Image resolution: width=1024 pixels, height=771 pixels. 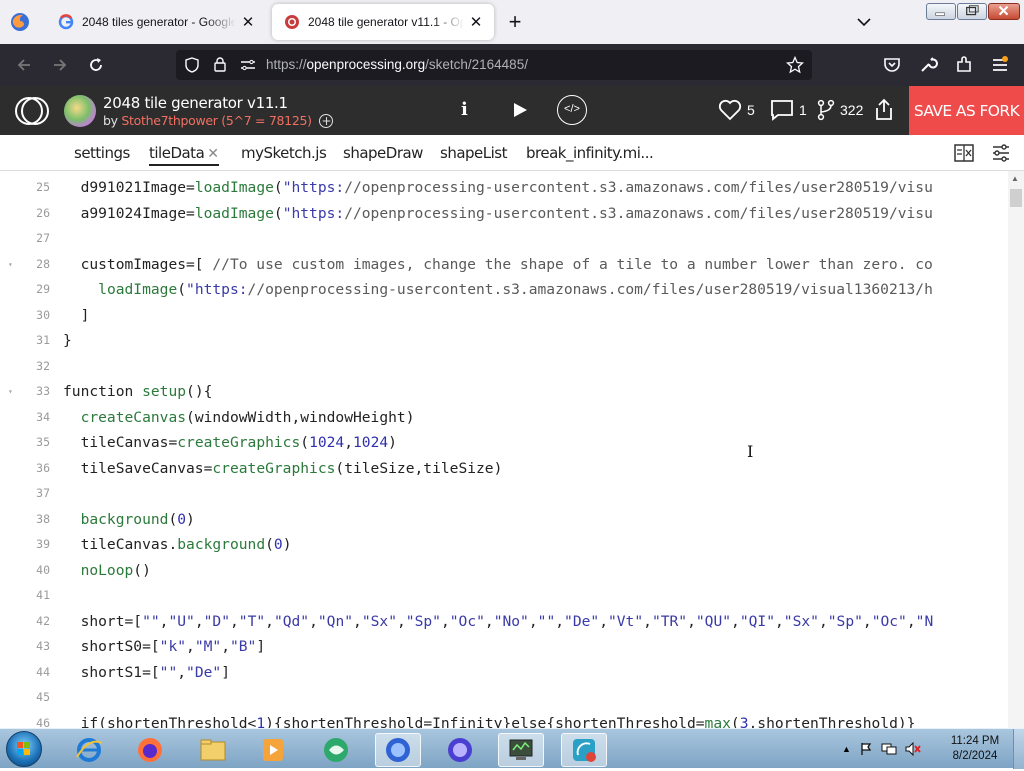 What do you see at coordinates (864, 22) in the screenshot?
I see `list-all-tabs-icon` at bounding box center [864, 22].